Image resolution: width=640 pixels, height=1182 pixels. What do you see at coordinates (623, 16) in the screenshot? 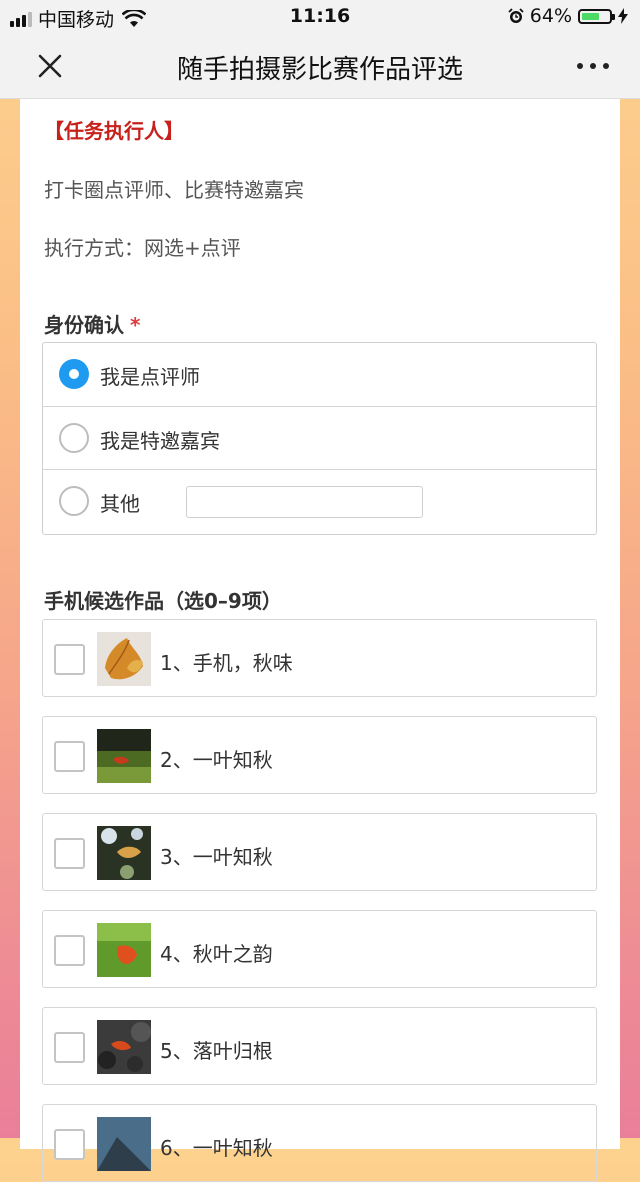
I see `charging-icon` at bounding box center [623, 16].